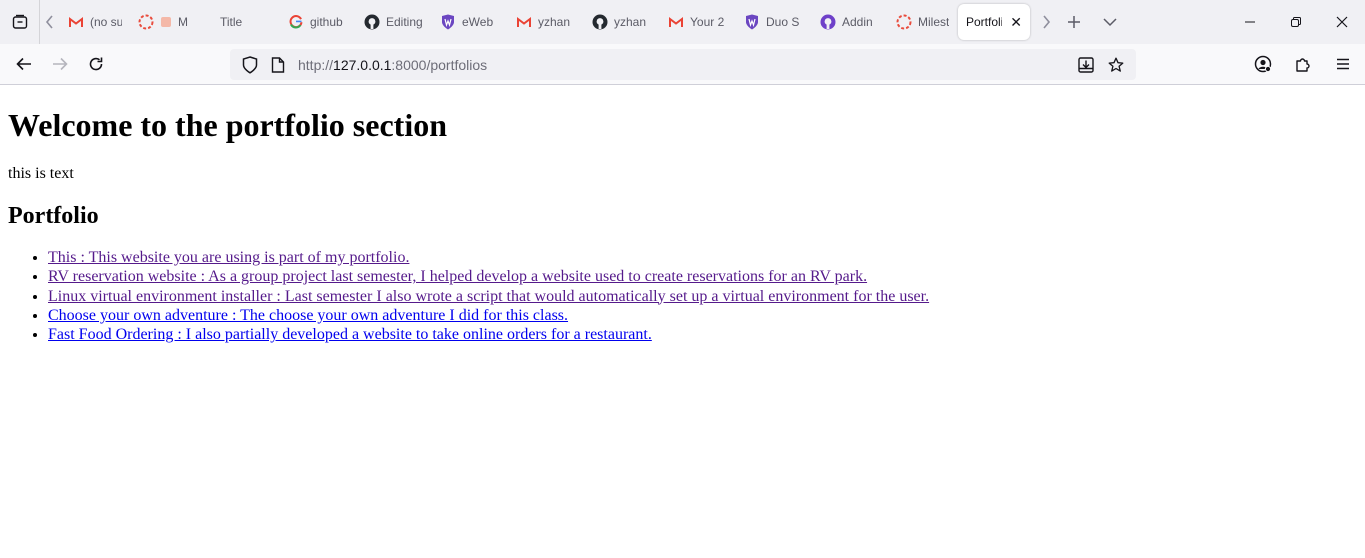 This screenshot has height=558, width=1365. I want to click on tab-label: Editing, so click(404, 22).